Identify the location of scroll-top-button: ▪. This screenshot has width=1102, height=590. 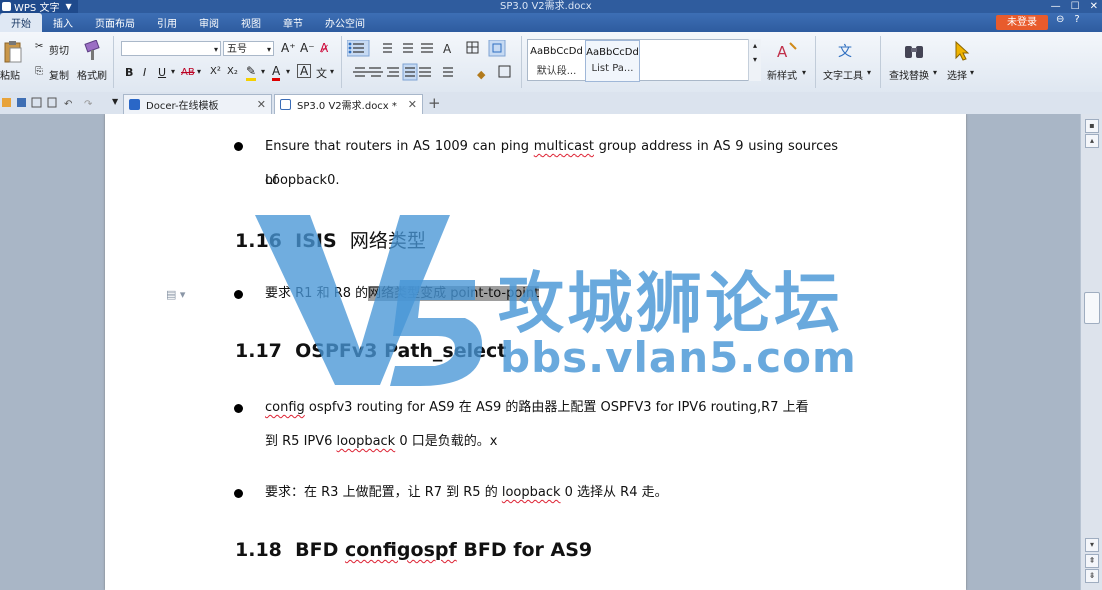
(1092, 126).